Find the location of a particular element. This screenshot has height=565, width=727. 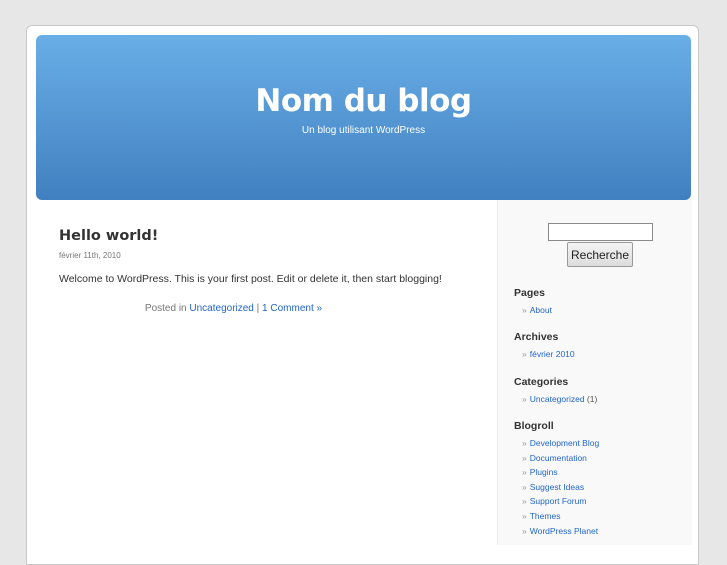

list-item: » Development Blog is located at coordinates (560, 443).